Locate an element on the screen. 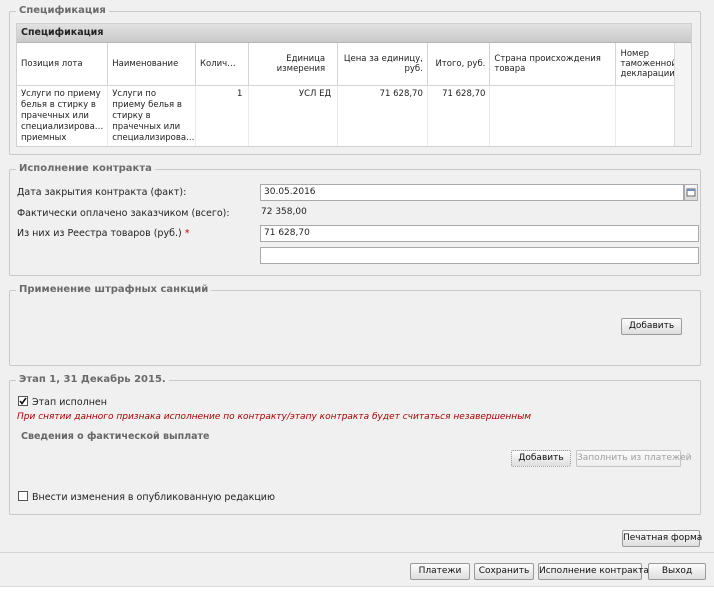 The height and width of the screenshot is (614, 714). registry-label: Из них из Реестра товаров (руб.) * is located at coordinates (103, 233).